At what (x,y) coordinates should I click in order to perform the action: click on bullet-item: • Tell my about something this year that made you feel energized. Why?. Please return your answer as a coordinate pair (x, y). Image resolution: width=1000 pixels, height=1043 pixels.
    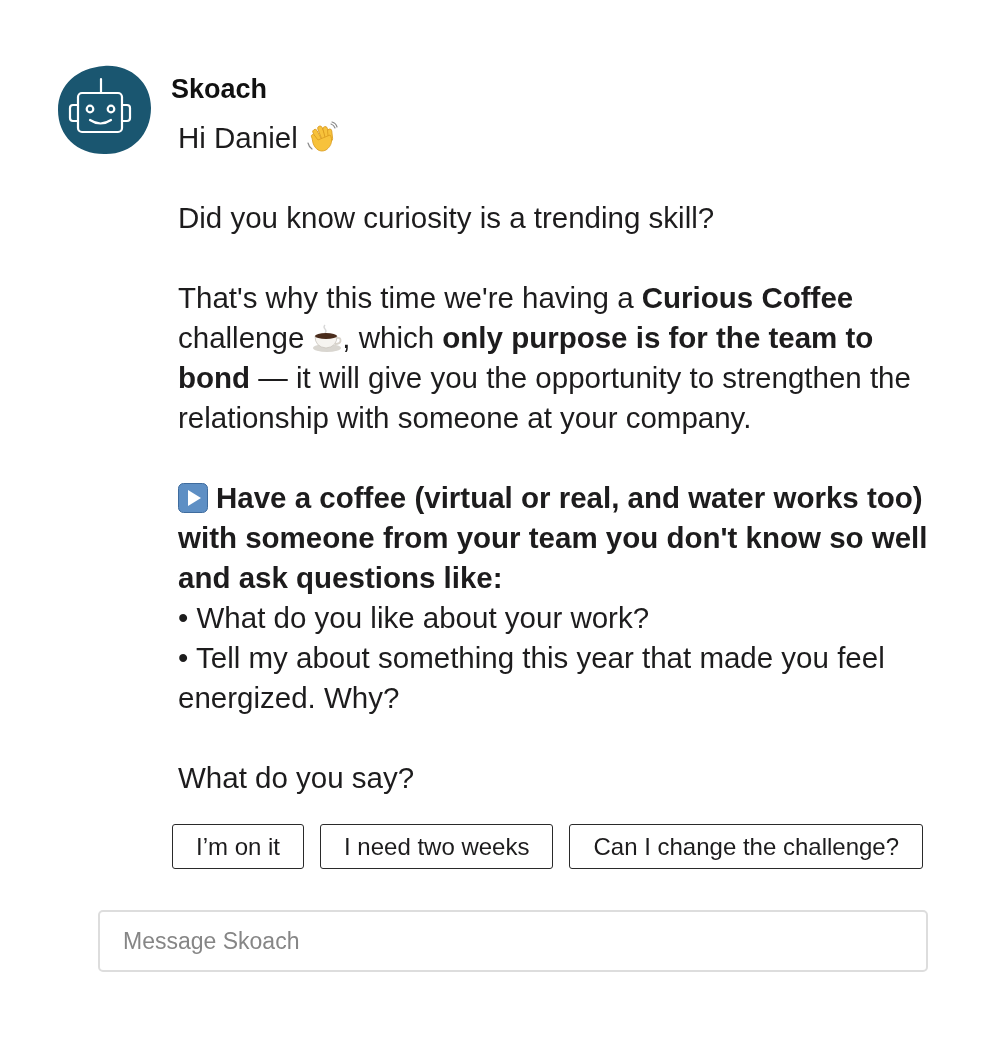
    Looking at the image, I should click on (532, 678).